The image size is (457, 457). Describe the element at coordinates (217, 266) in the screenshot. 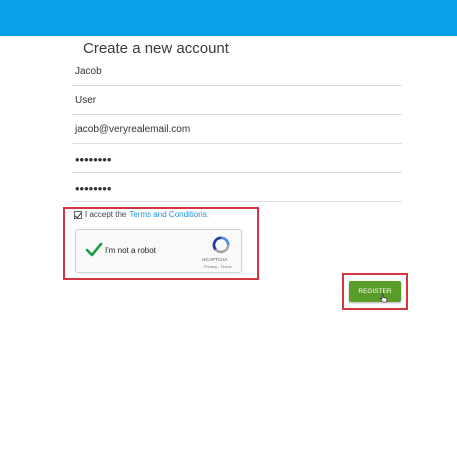

I see `captcha-privacy-terms: Privacy - Terms` at that location.